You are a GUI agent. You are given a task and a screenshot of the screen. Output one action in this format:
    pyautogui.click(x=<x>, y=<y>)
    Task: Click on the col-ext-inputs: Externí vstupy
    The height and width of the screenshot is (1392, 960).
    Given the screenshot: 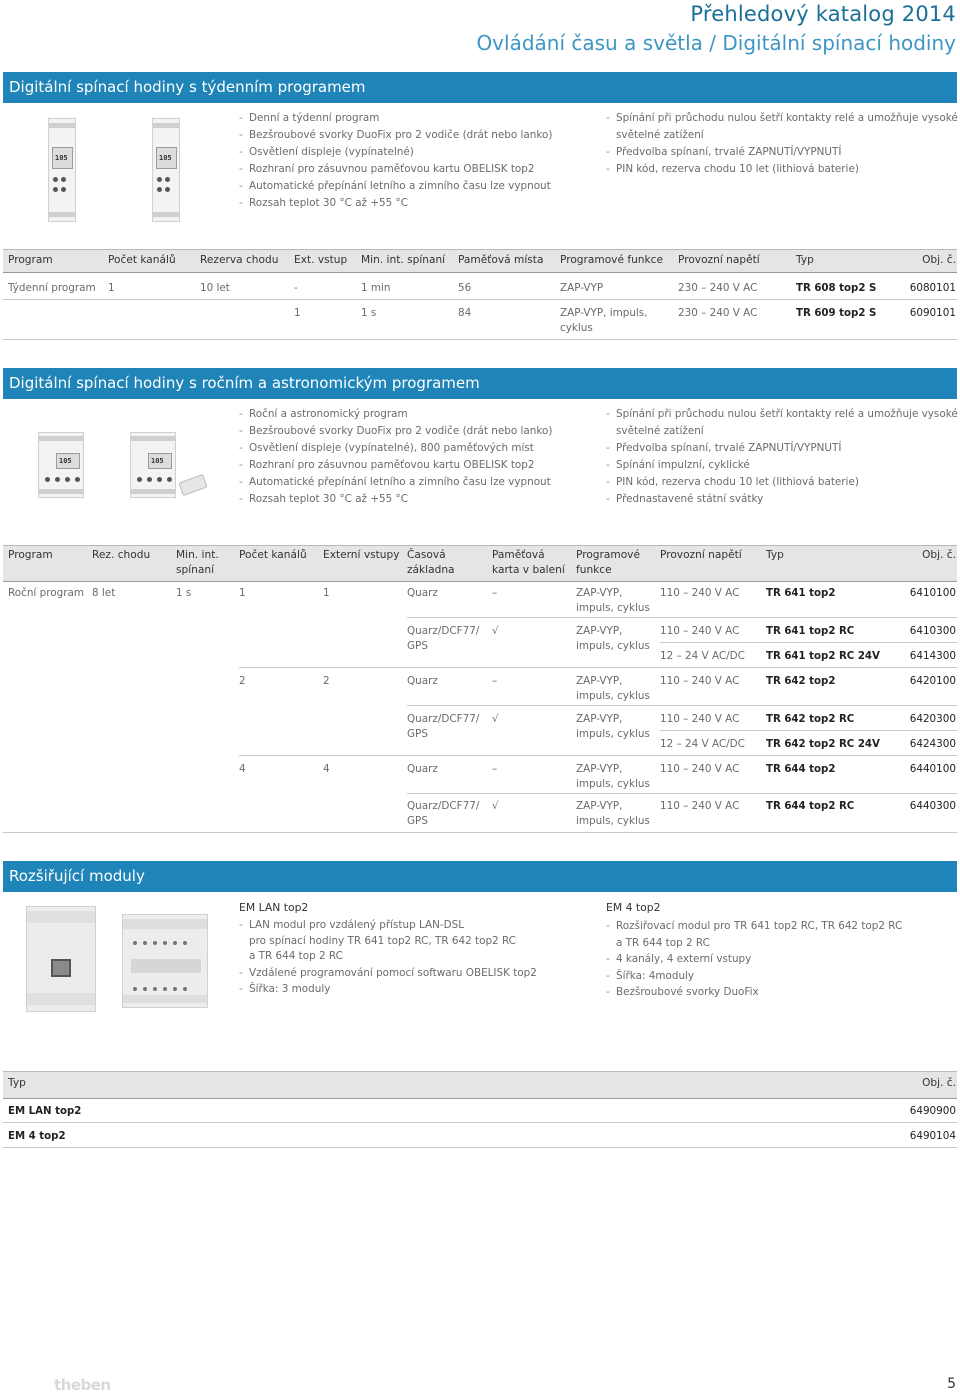 What is the action you would take?
    pyautogui.click(x=361, y=555)
    